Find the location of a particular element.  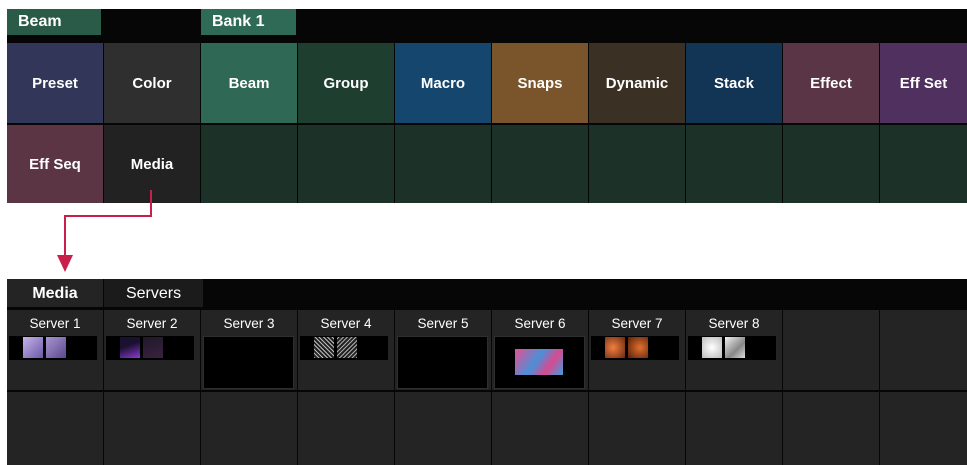

server-cell-3: Server 3 is located at coordinates (249, 350).